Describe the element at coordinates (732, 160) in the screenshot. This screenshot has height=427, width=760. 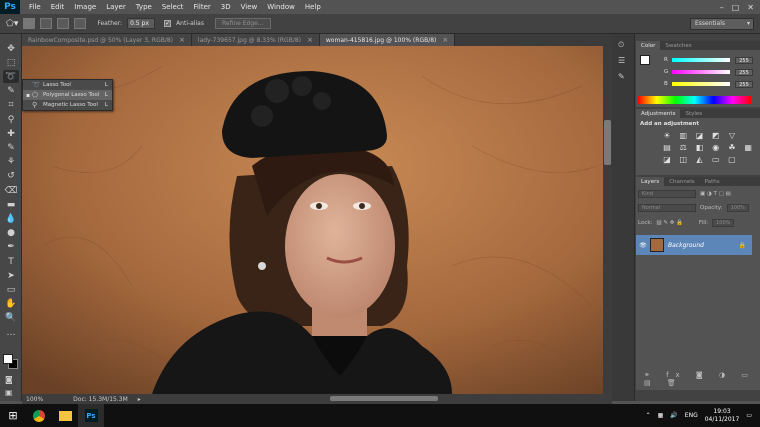
I see `selective-color-icon: ▢` at that location.